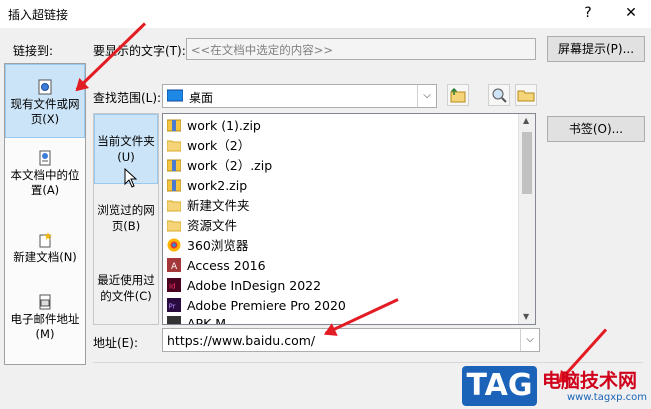 The width and height of the screenshot is (651, 409). Describe the element at coordinates (499, 386) in the screenshot. I see `watermark-logo: TAG` at that location.